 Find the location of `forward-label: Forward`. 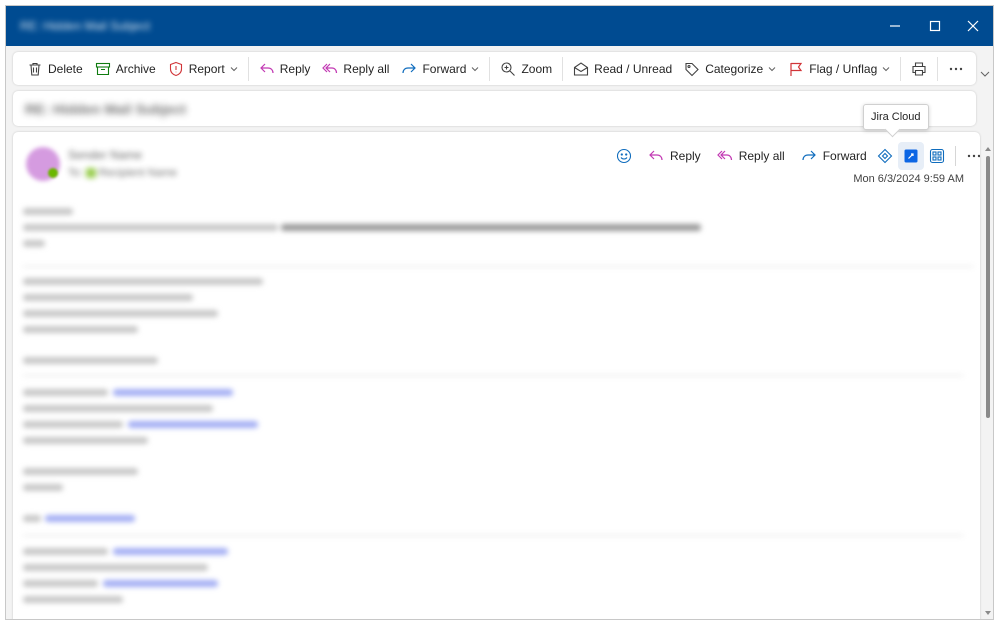

forward-label: Forward is located at coordinates (444, 68).